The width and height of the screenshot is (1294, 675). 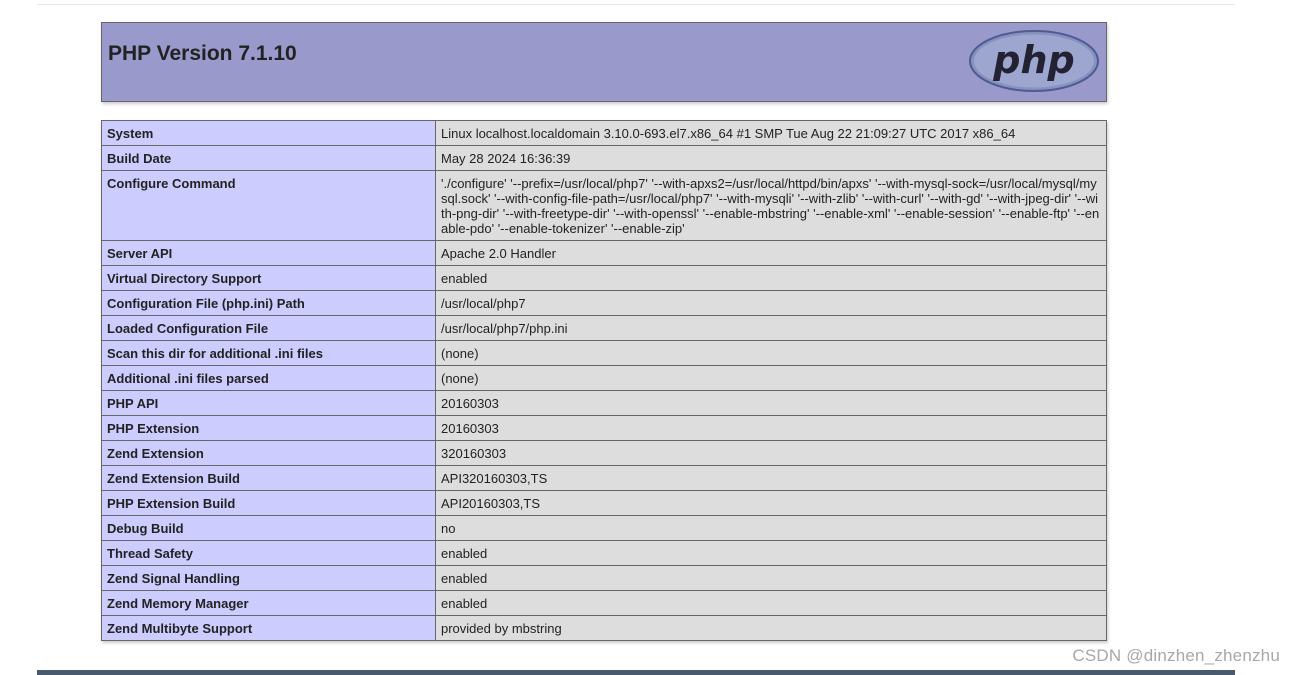 What do you see at coordinates (771, 528) in the screenshot?
I see `setting-value: no` at bounding box center [771, 528].